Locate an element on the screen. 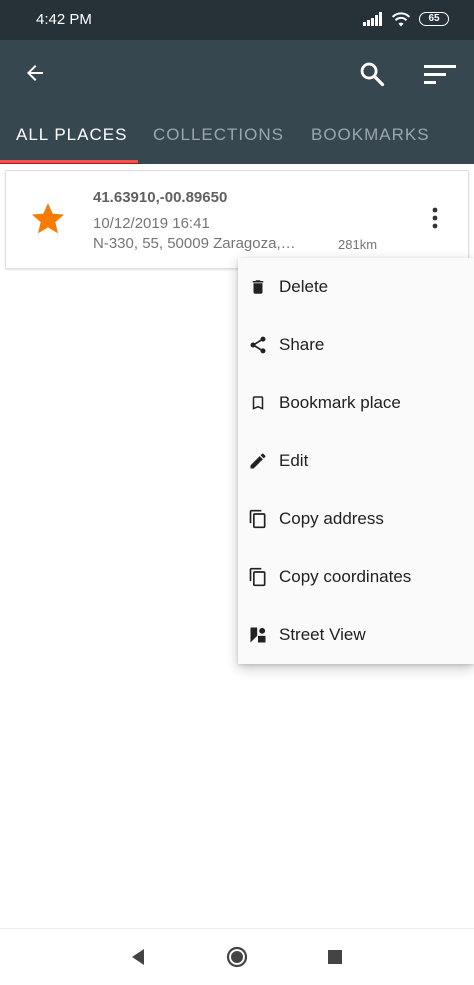  menu-item-copy-coordinates: Copy coordinates is located at coordinates (356, 577).